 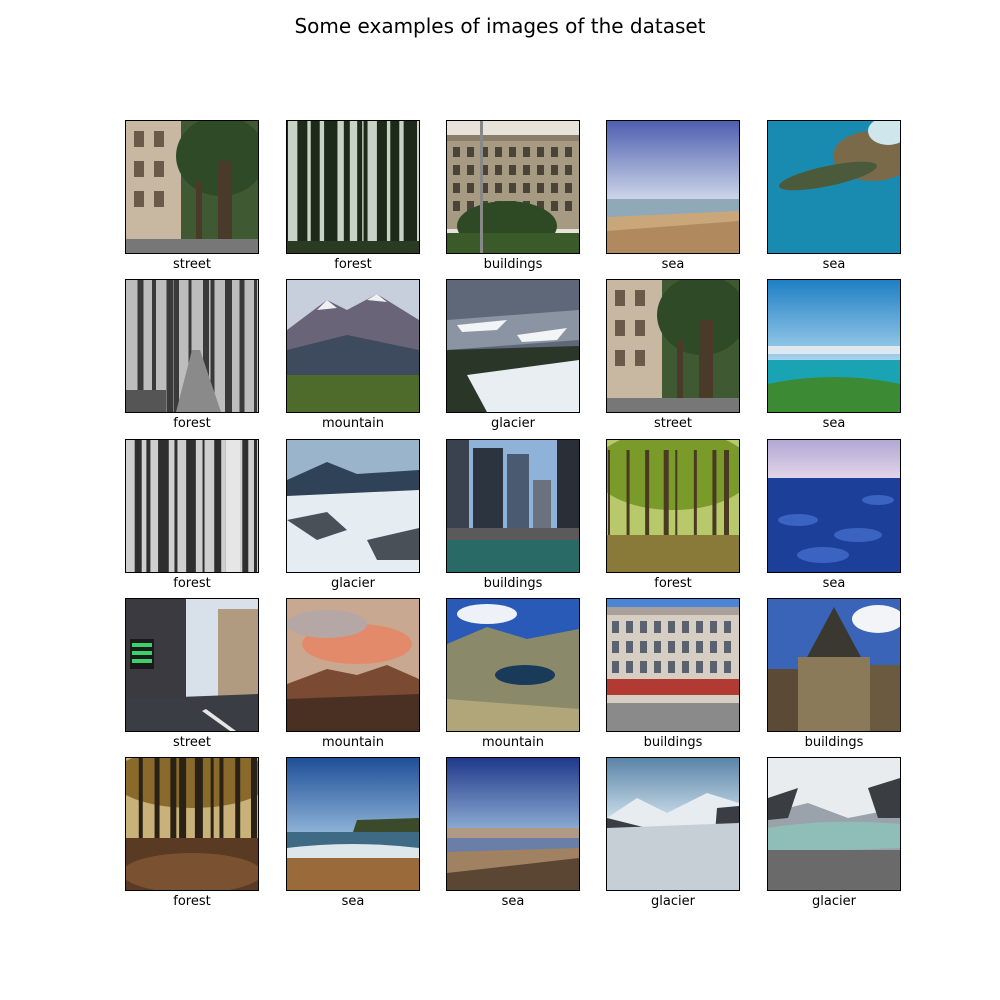 I want to click on image-thumbnail-forest-bw, so click(x=192, y=506).